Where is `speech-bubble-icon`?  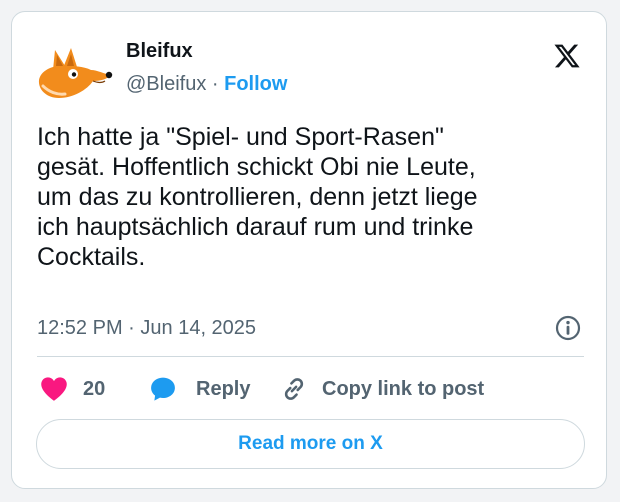 speech-bubble-icon is located at coordinates (163, 389).